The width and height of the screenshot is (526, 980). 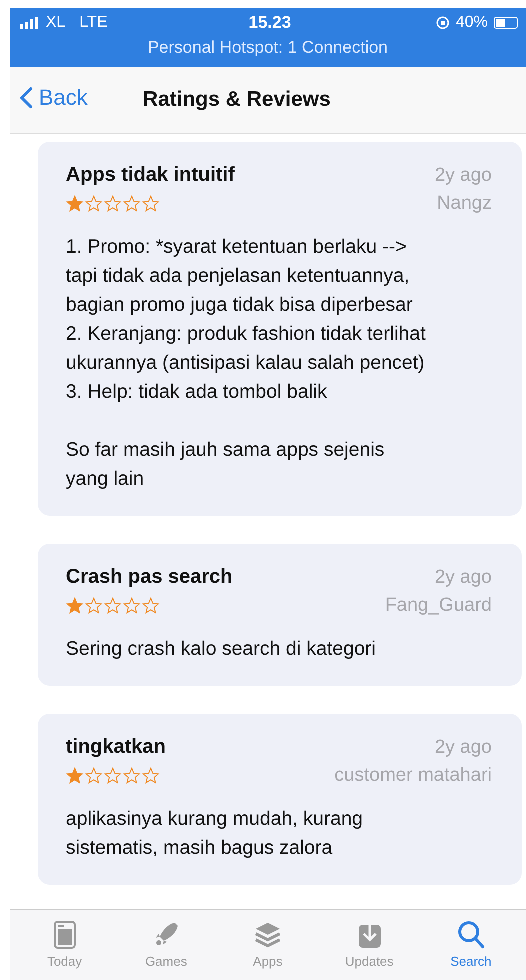 I want to click on rotation-lock-icon, so click(x=443, y=23).